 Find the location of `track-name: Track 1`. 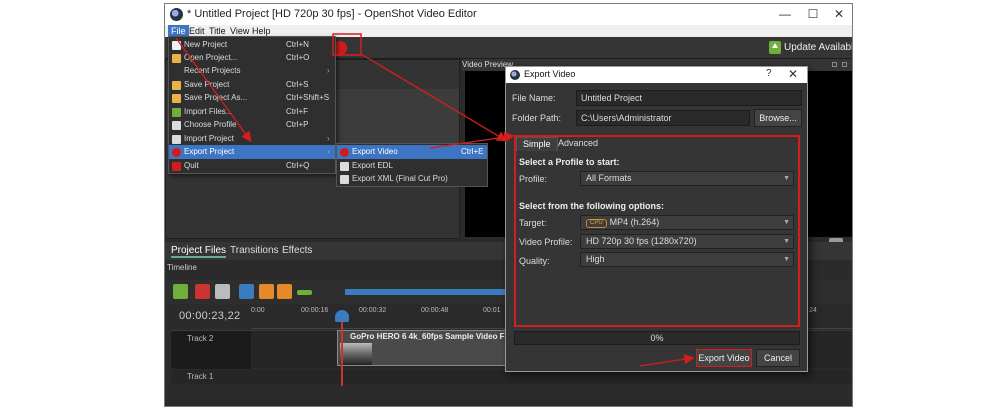

track-name: Track 1 is located at coordinates (200, 376).